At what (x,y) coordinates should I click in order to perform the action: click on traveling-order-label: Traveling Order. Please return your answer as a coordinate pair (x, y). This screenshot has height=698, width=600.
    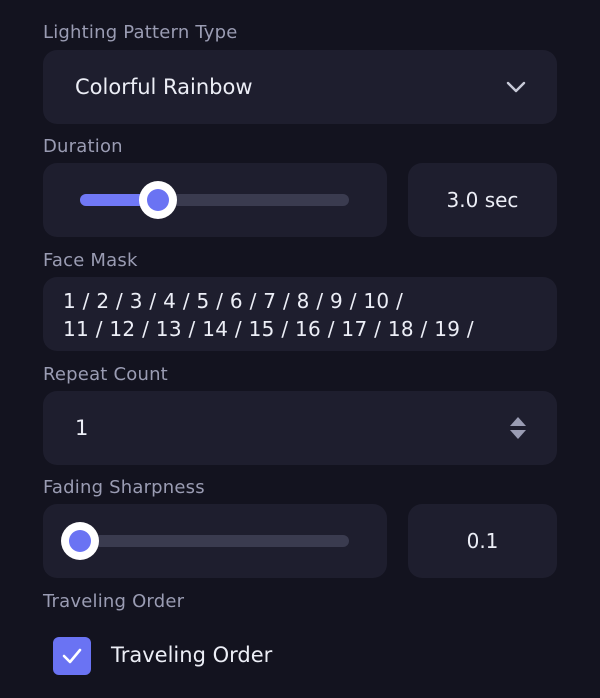
    Looking at the image, I should click on (114, 601).